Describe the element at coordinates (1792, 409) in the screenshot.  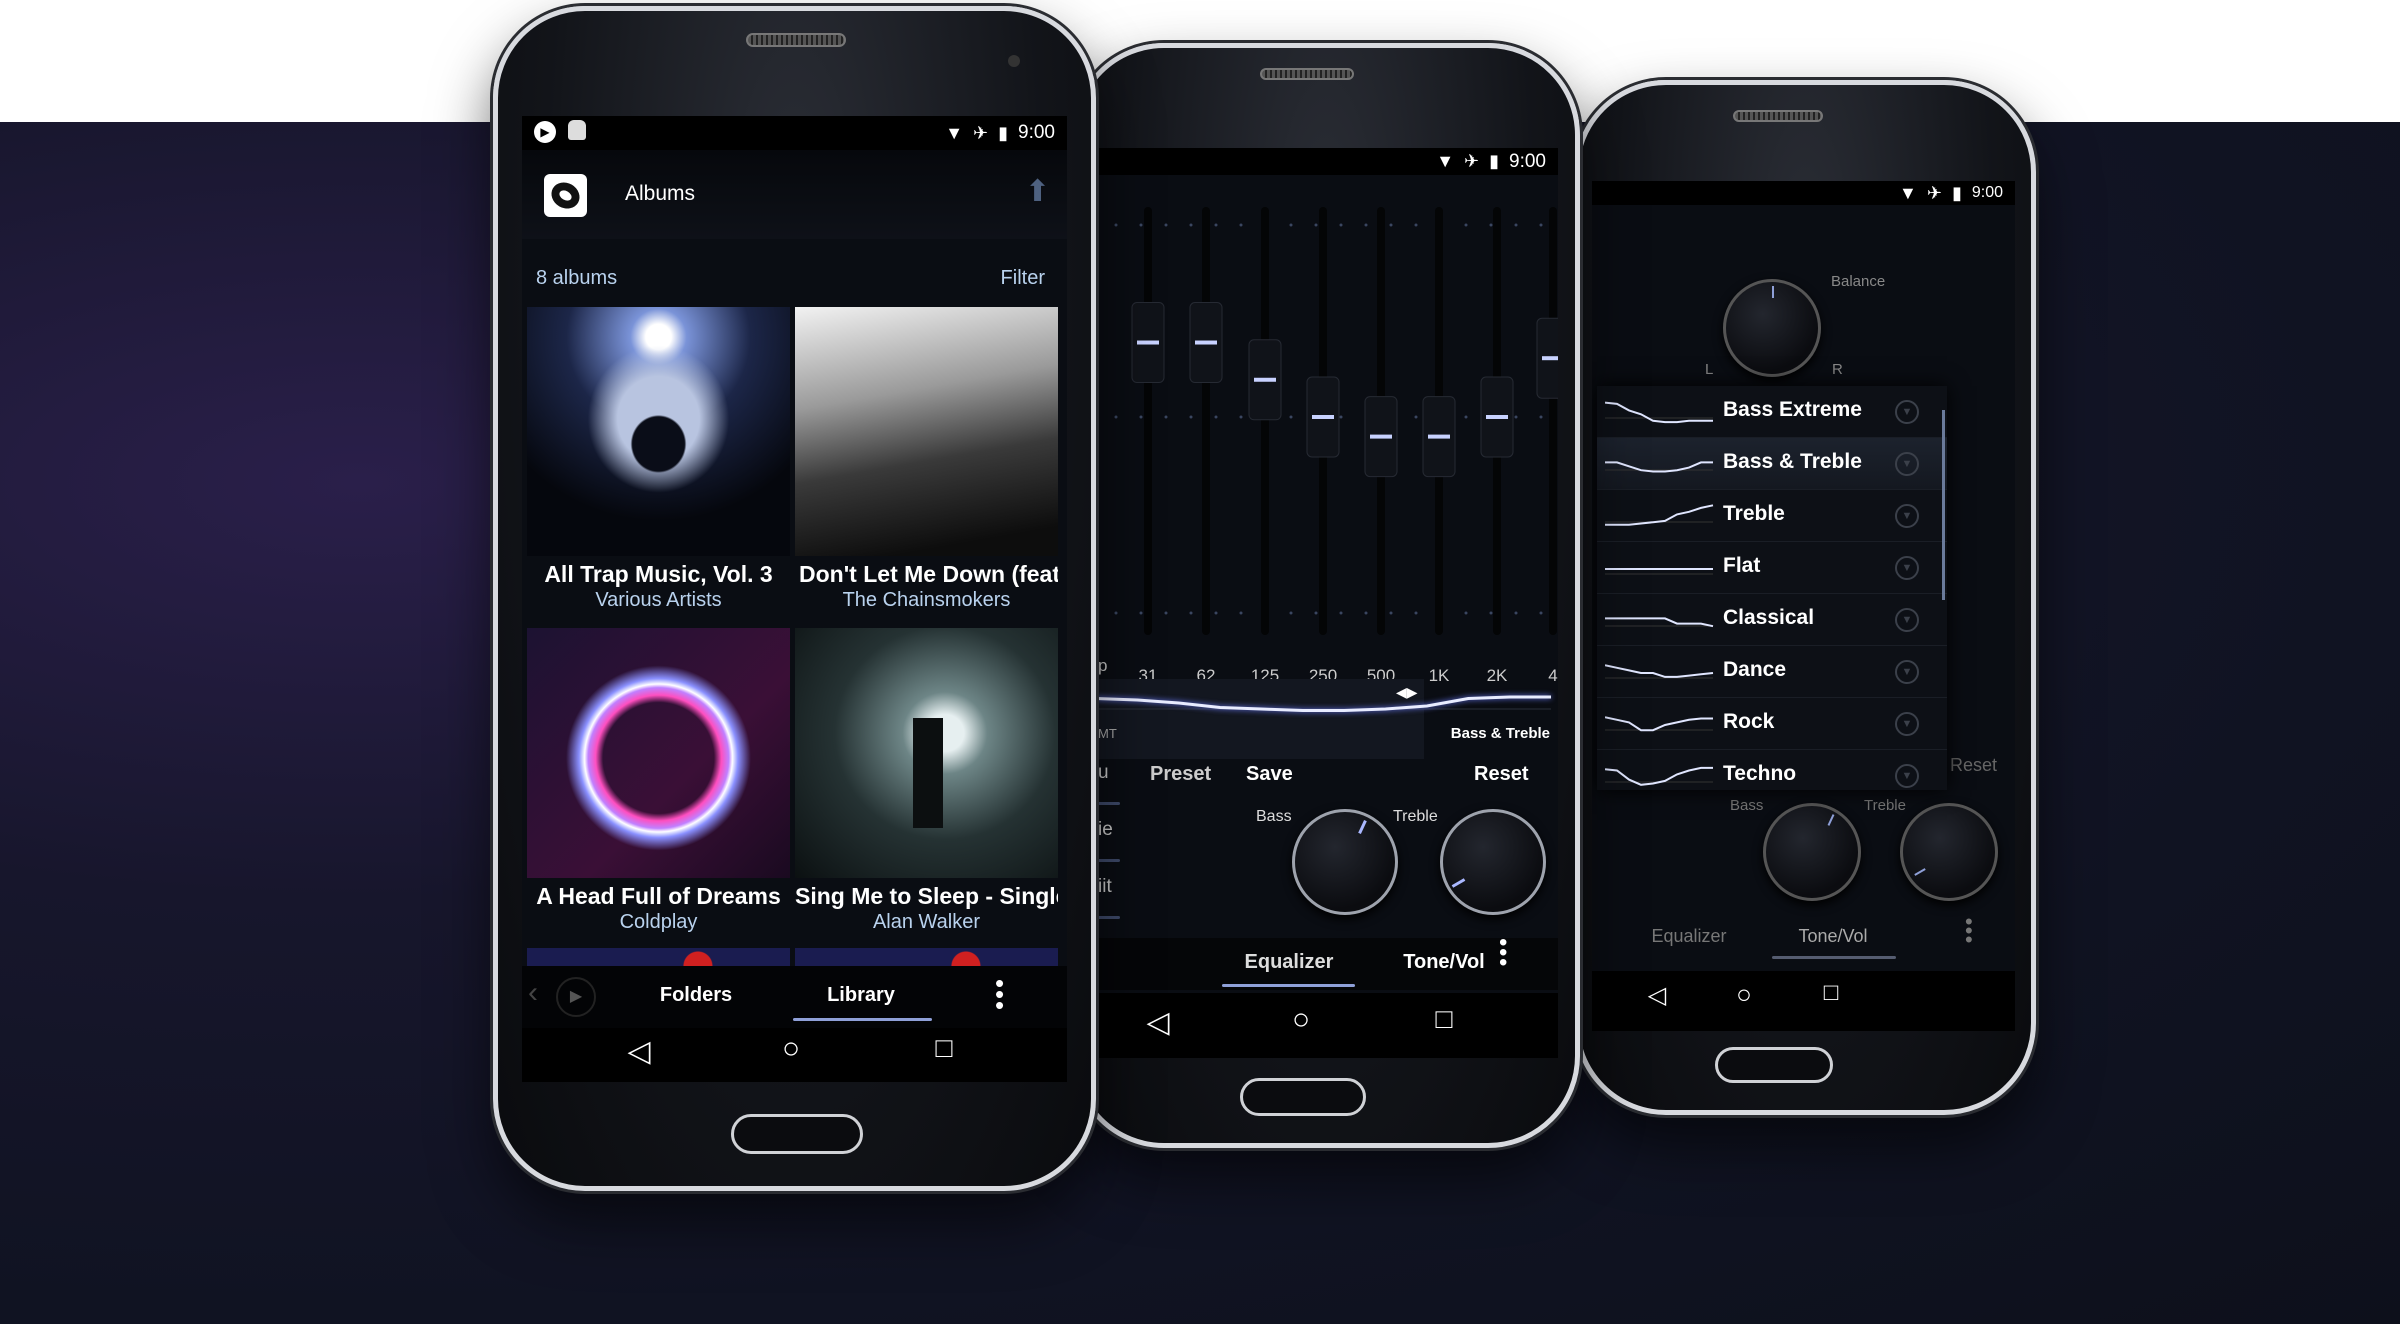
I see `preset-name: Bass Extreme` at that location.